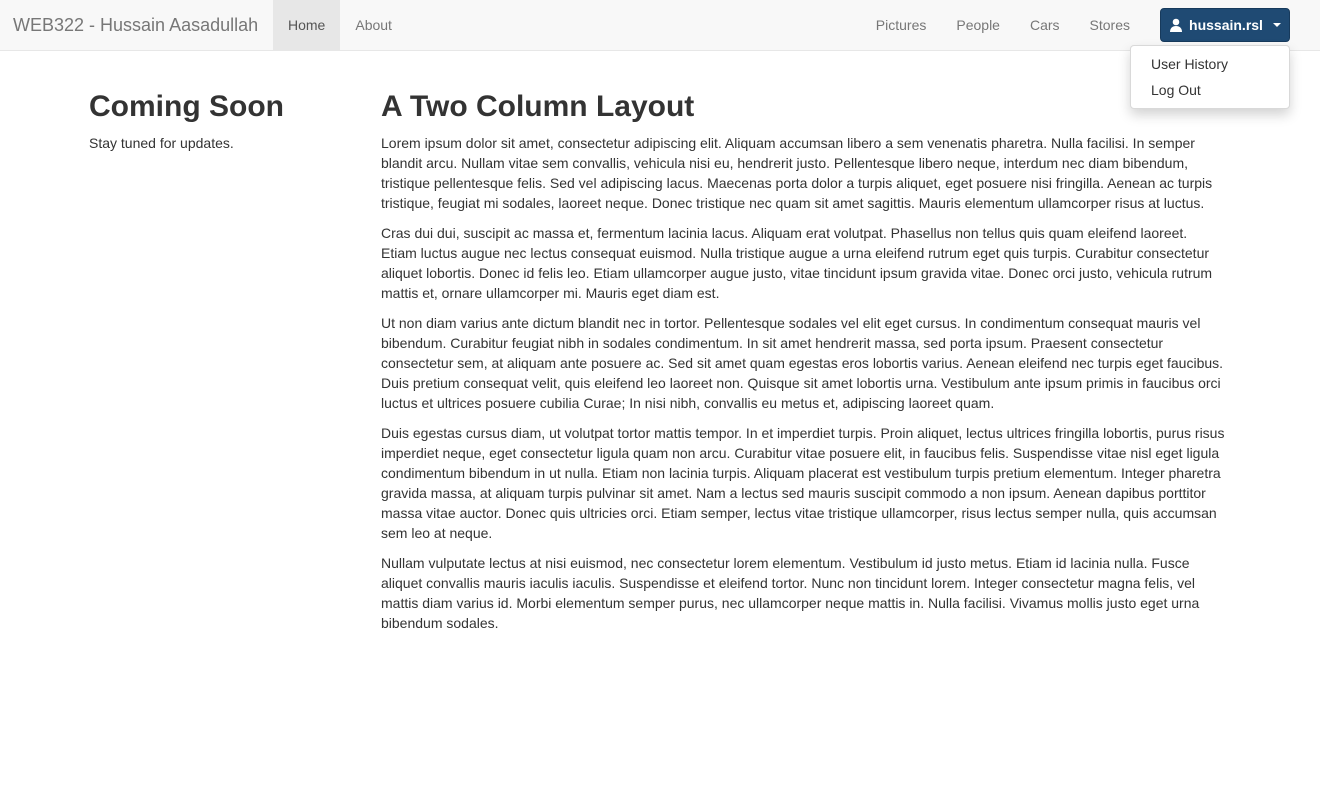  I want to click on menu-log-out: Log Out, so click(1210, 90).